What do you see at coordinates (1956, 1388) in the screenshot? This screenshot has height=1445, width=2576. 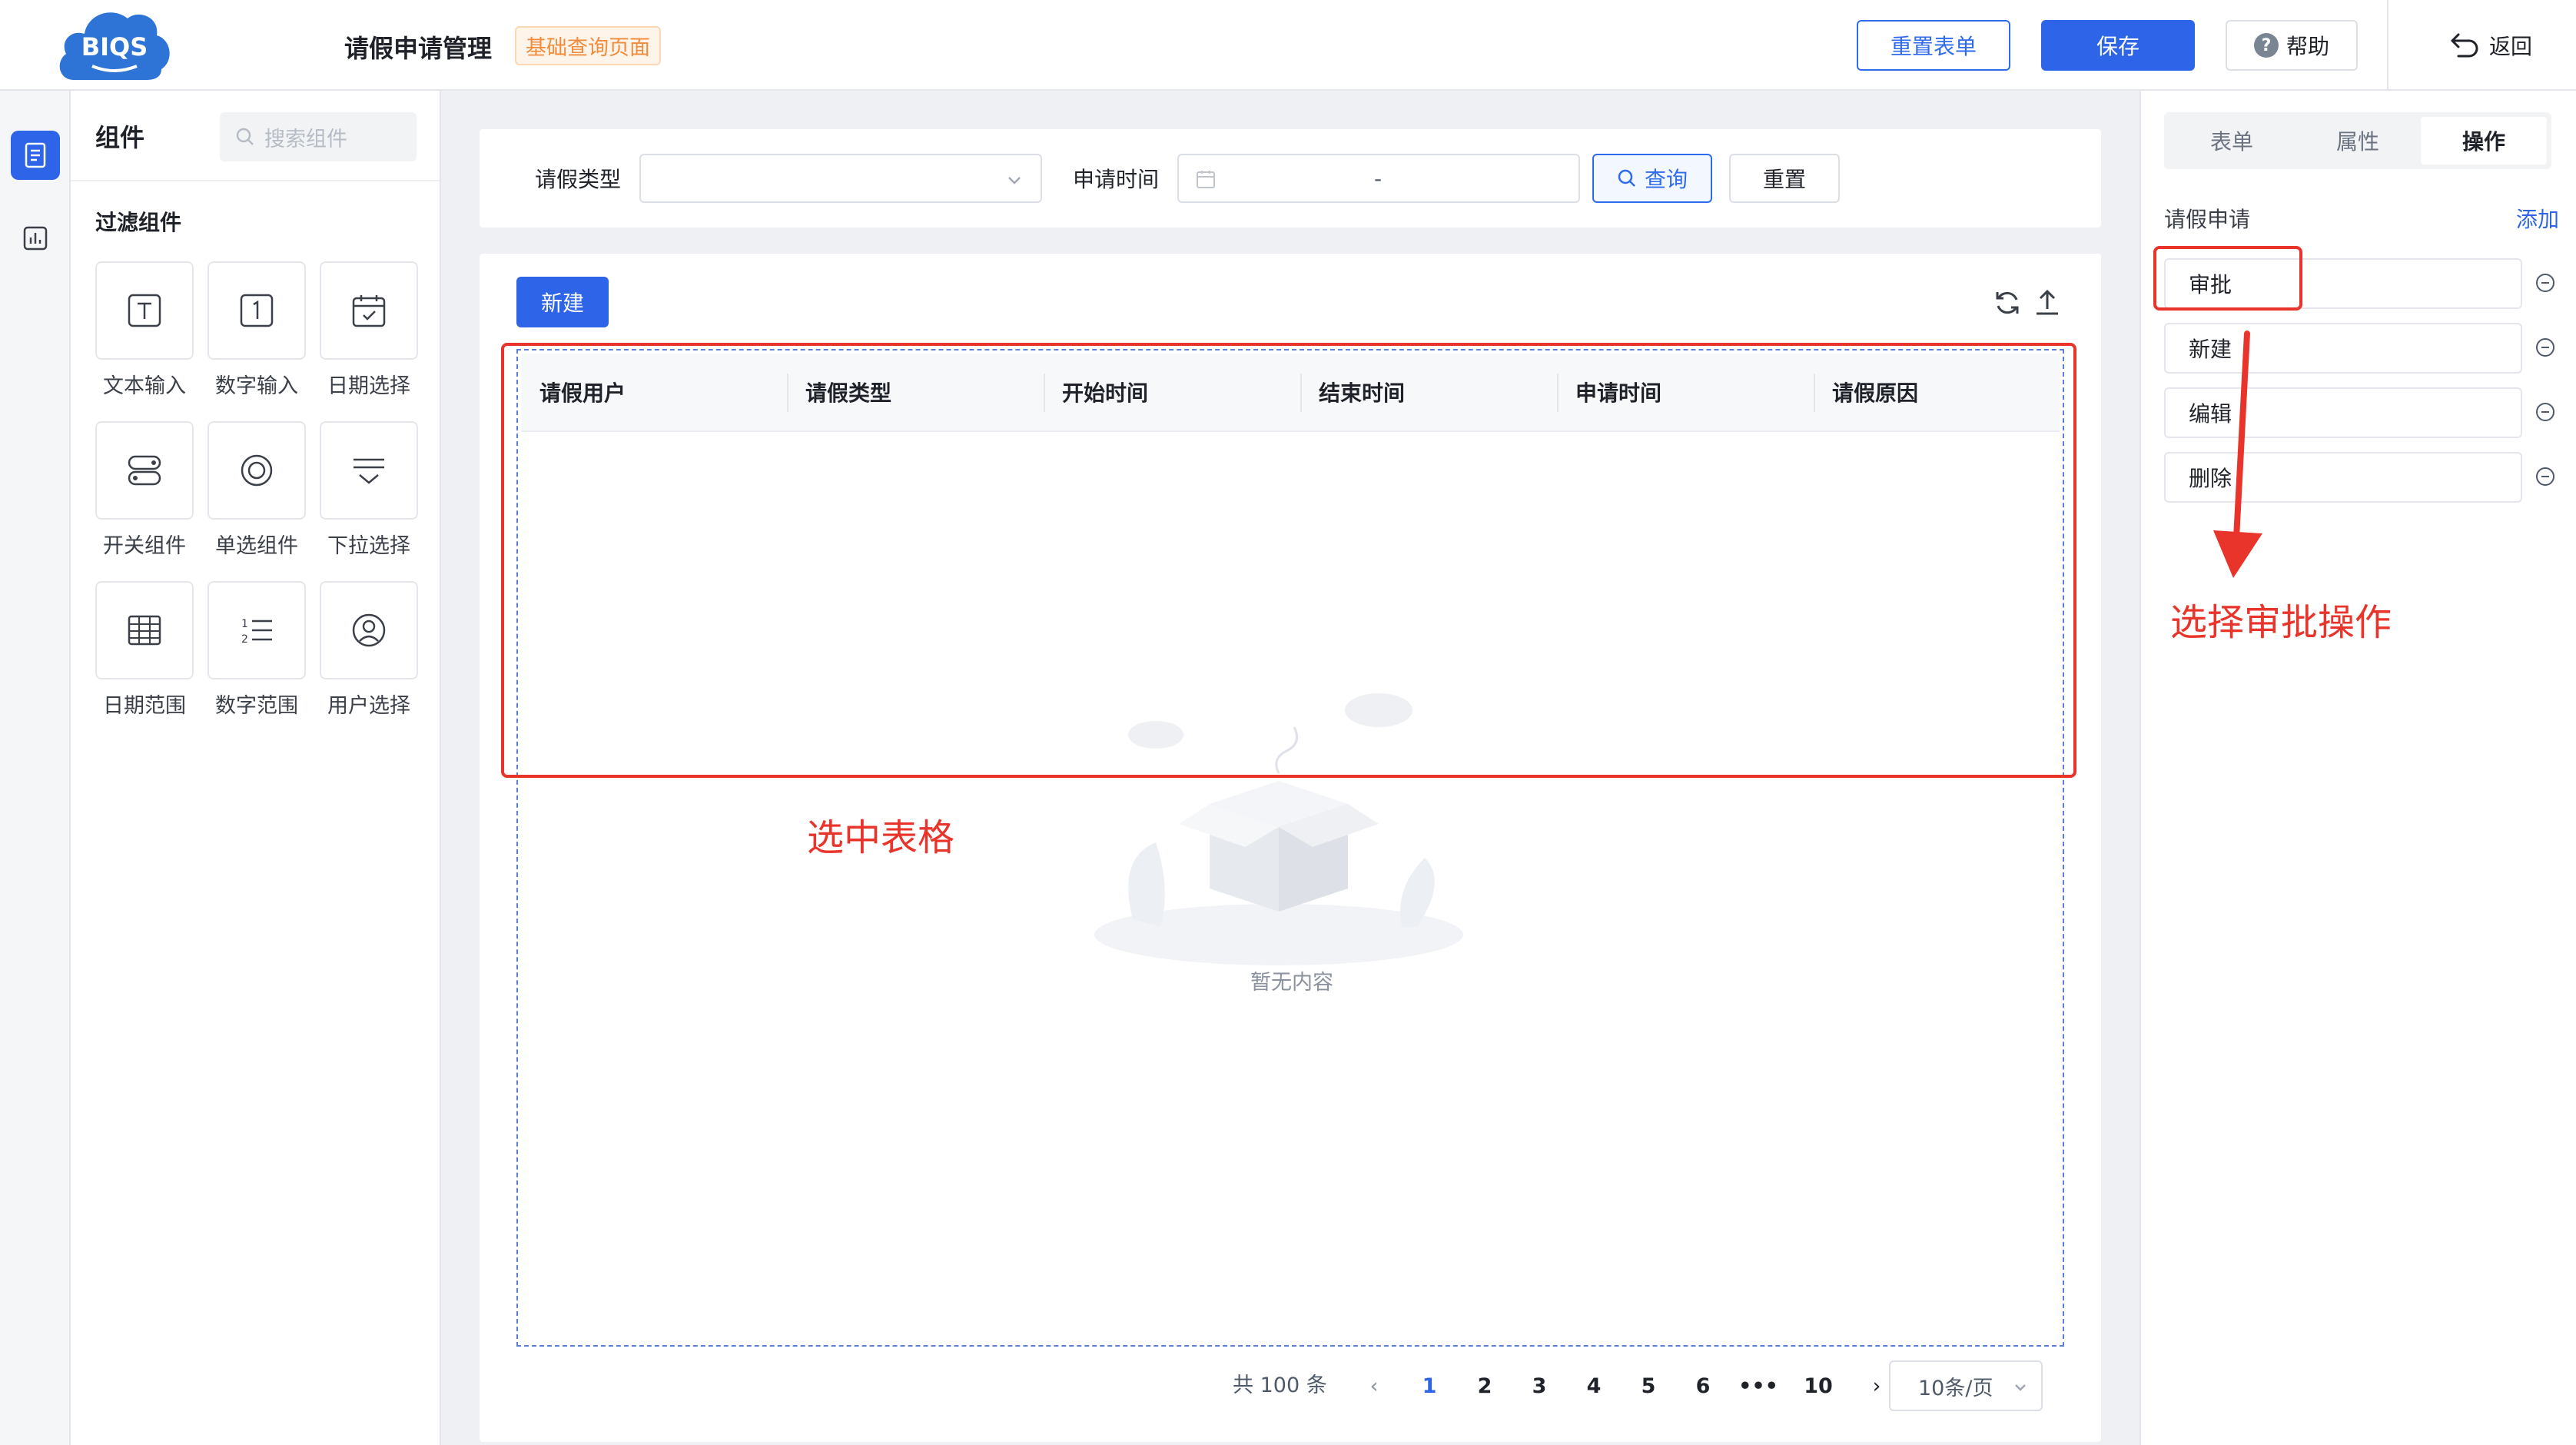 I see `page-size-value: 10条/页` at bounding box center [1956, 1388].